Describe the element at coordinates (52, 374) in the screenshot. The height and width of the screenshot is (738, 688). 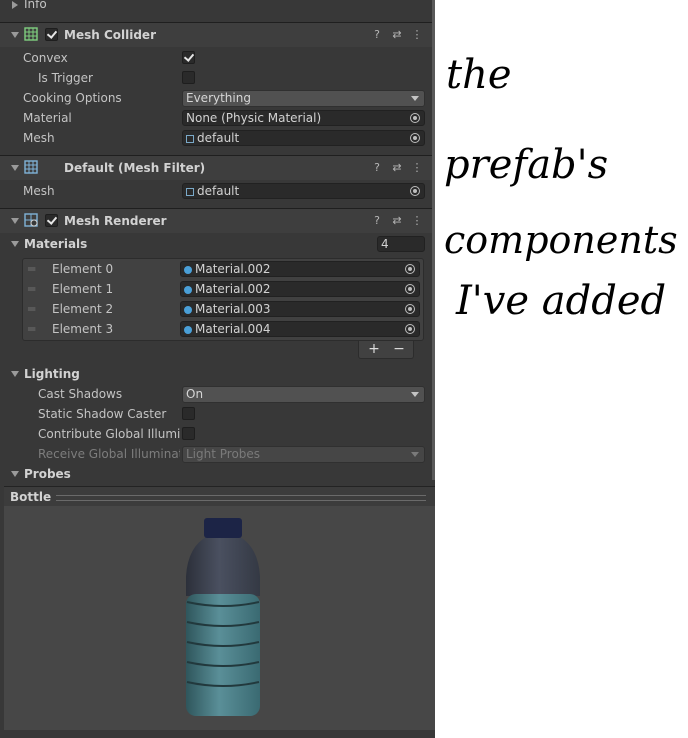
I see `lighting-label: Lighting` at that location.